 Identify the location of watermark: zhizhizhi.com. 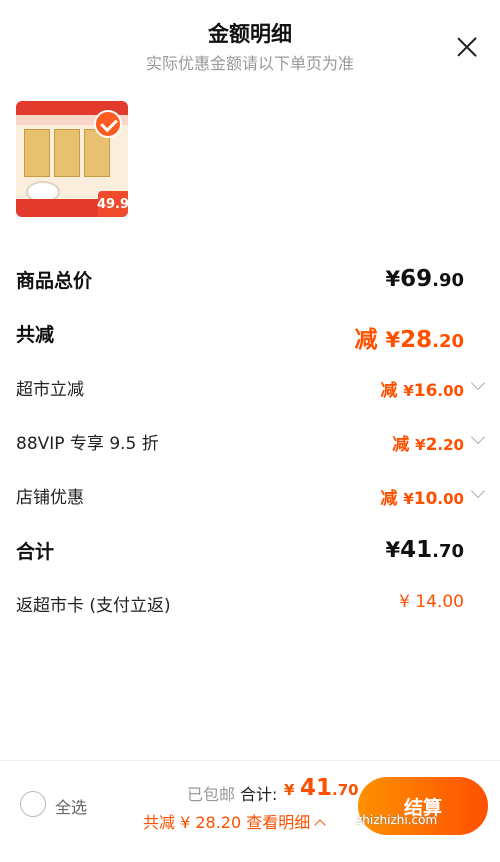
(397, 820).